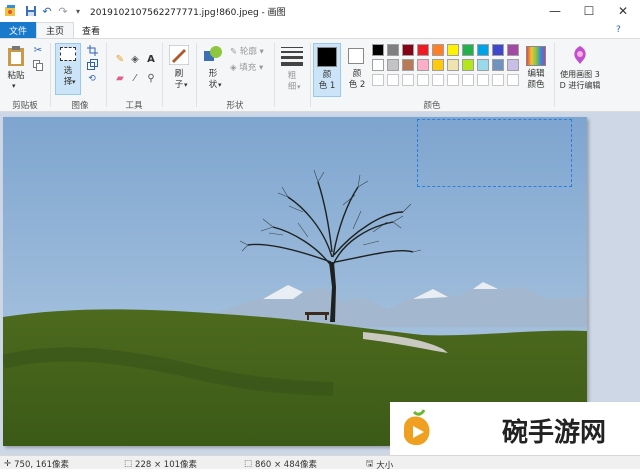  Describe the element at coordinates (128, 464) in the screenshot. I see `selection-size-icon: ⬚` at that location.